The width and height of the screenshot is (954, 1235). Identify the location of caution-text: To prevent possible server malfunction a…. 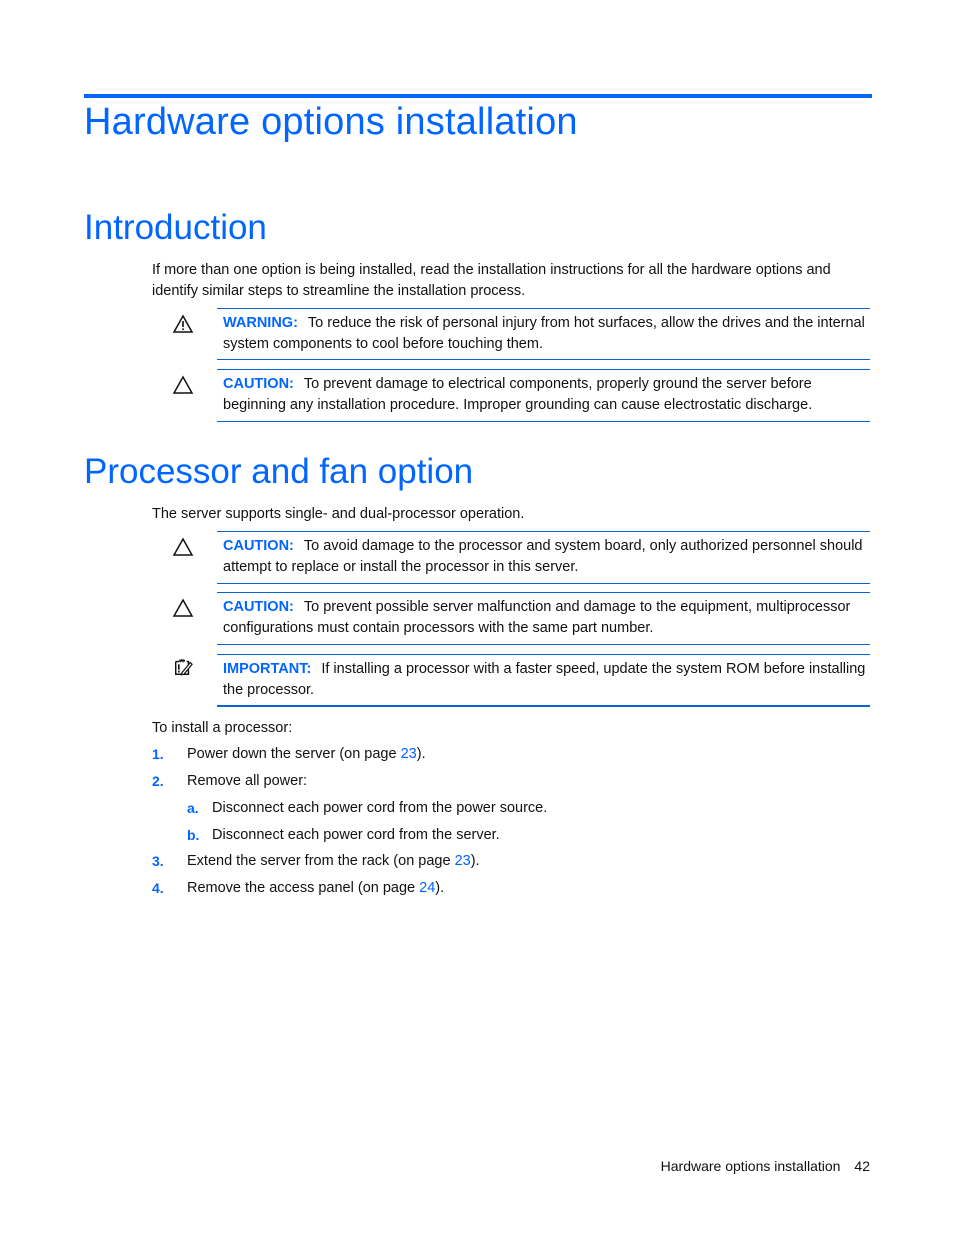
(537, 617).